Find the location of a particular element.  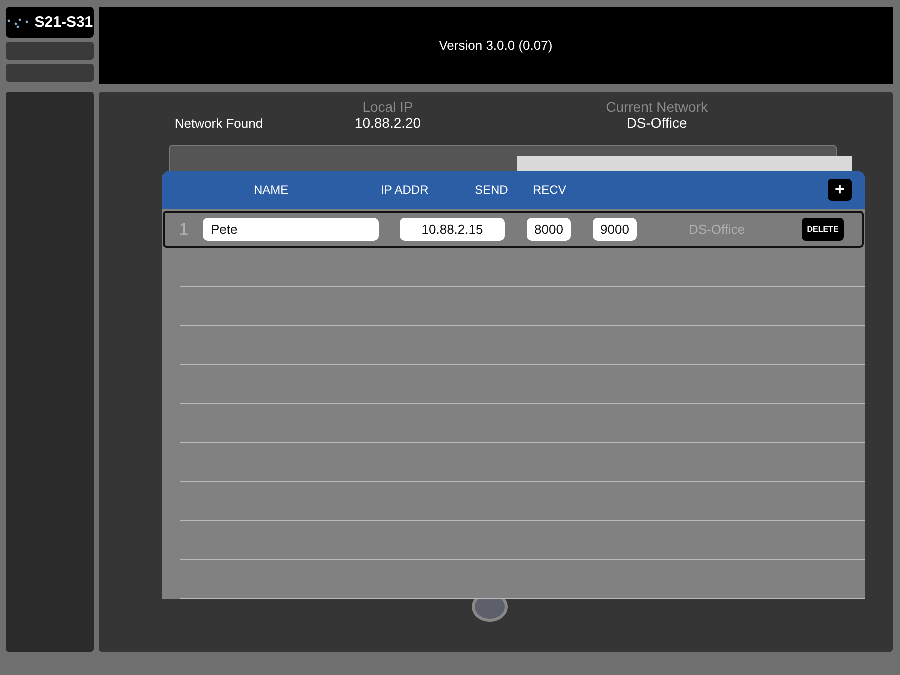

delete-button: DELETE is located at coordinates (823, 229).